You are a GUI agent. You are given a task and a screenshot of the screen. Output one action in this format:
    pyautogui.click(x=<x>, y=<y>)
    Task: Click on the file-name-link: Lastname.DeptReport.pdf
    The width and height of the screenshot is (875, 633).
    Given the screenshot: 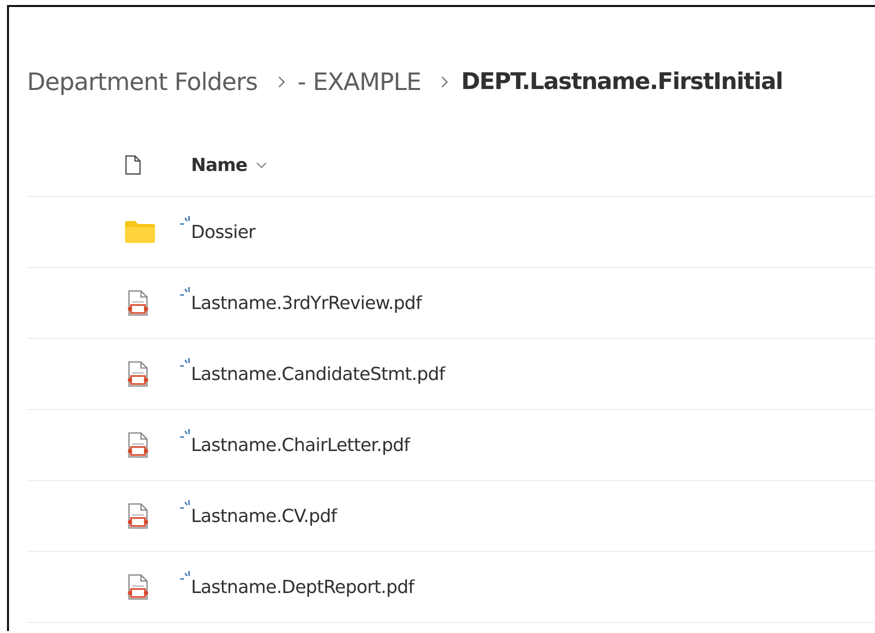 What is the action you would take?
    pyautogui.click(x=302, y=587)
    